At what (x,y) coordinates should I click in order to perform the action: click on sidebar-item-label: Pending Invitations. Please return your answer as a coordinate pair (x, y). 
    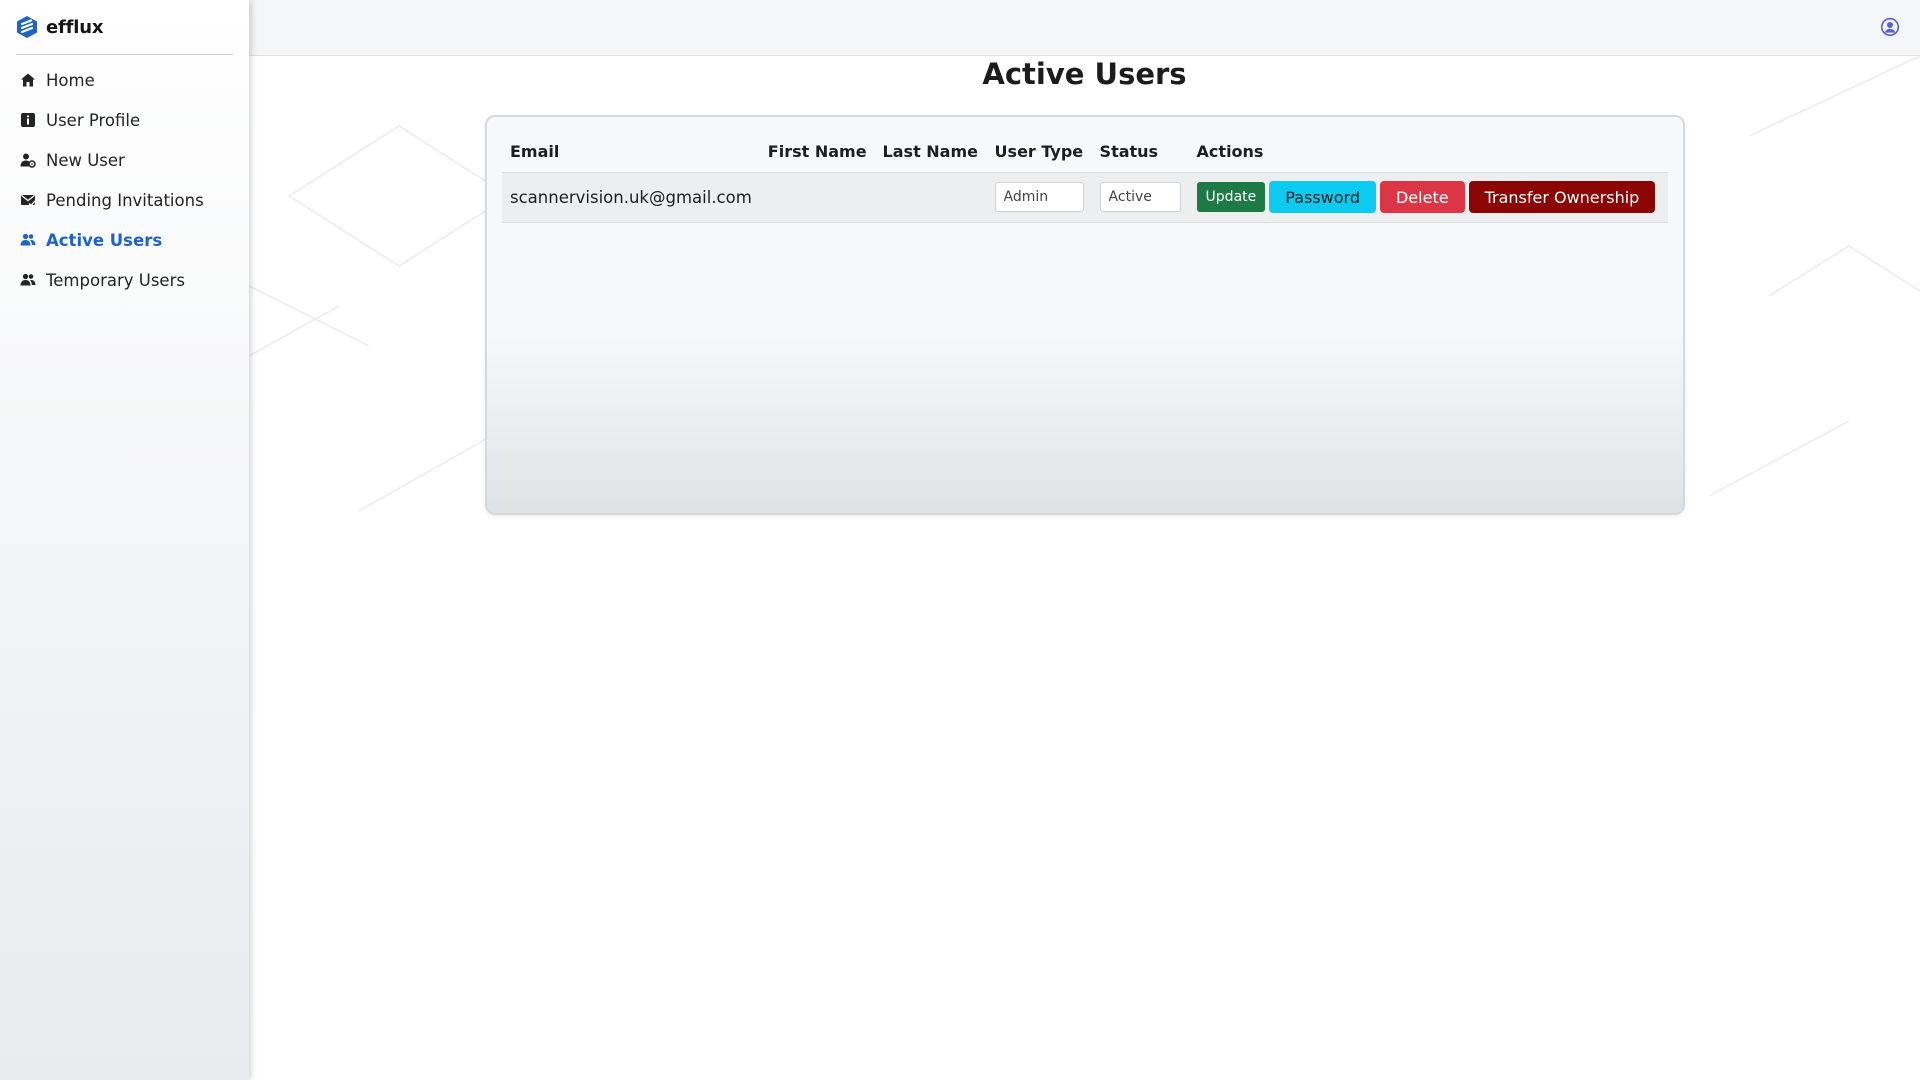
    Looking at the image, I should click on (125, 200).